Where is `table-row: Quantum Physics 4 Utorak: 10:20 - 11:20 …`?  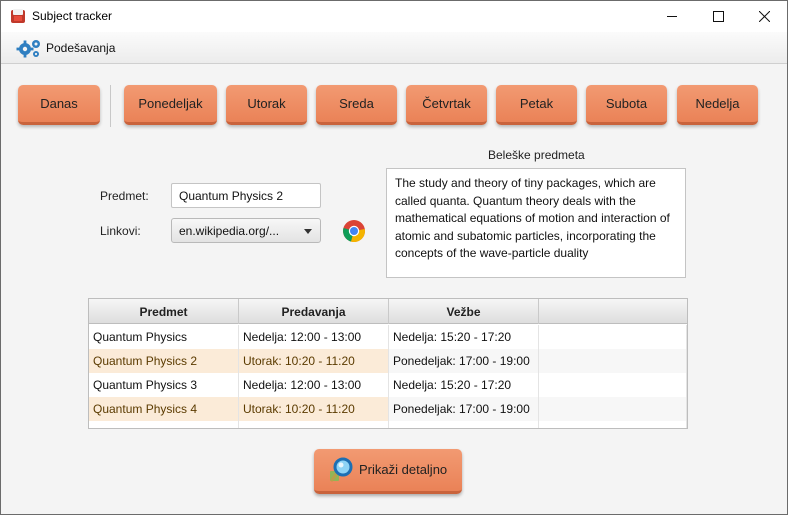
table-row: Quantum Physics 4 Utorak: 10:20 - 11:20 … is located at coordinates (388, 409).